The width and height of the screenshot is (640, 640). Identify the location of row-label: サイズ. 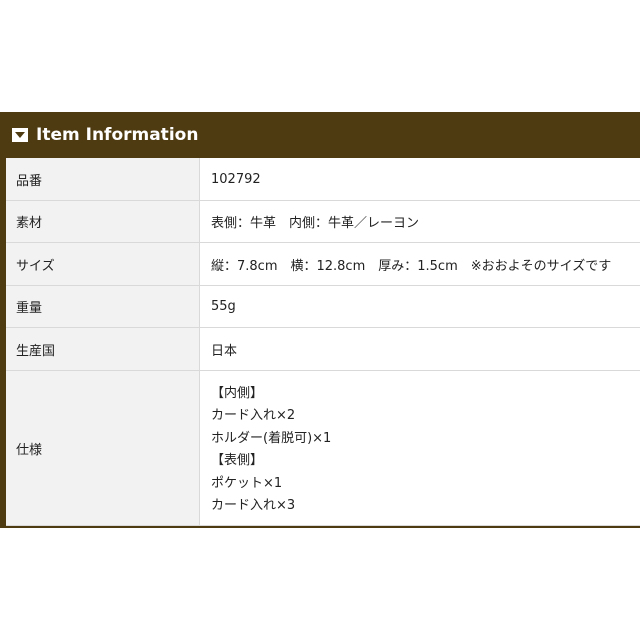
(103, 264).